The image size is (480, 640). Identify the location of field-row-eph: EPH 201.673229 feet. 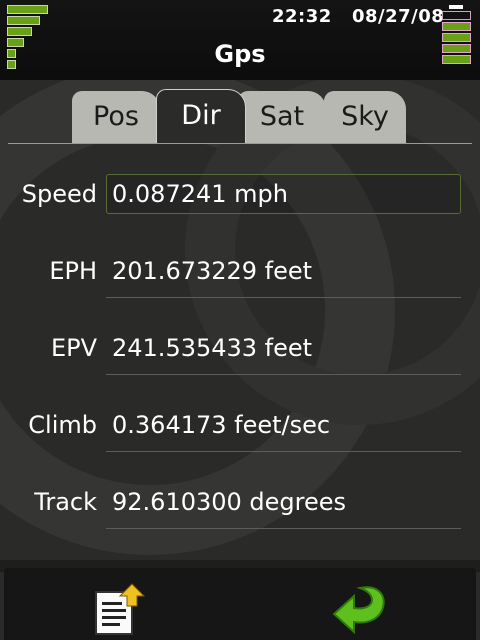
(240, 274).